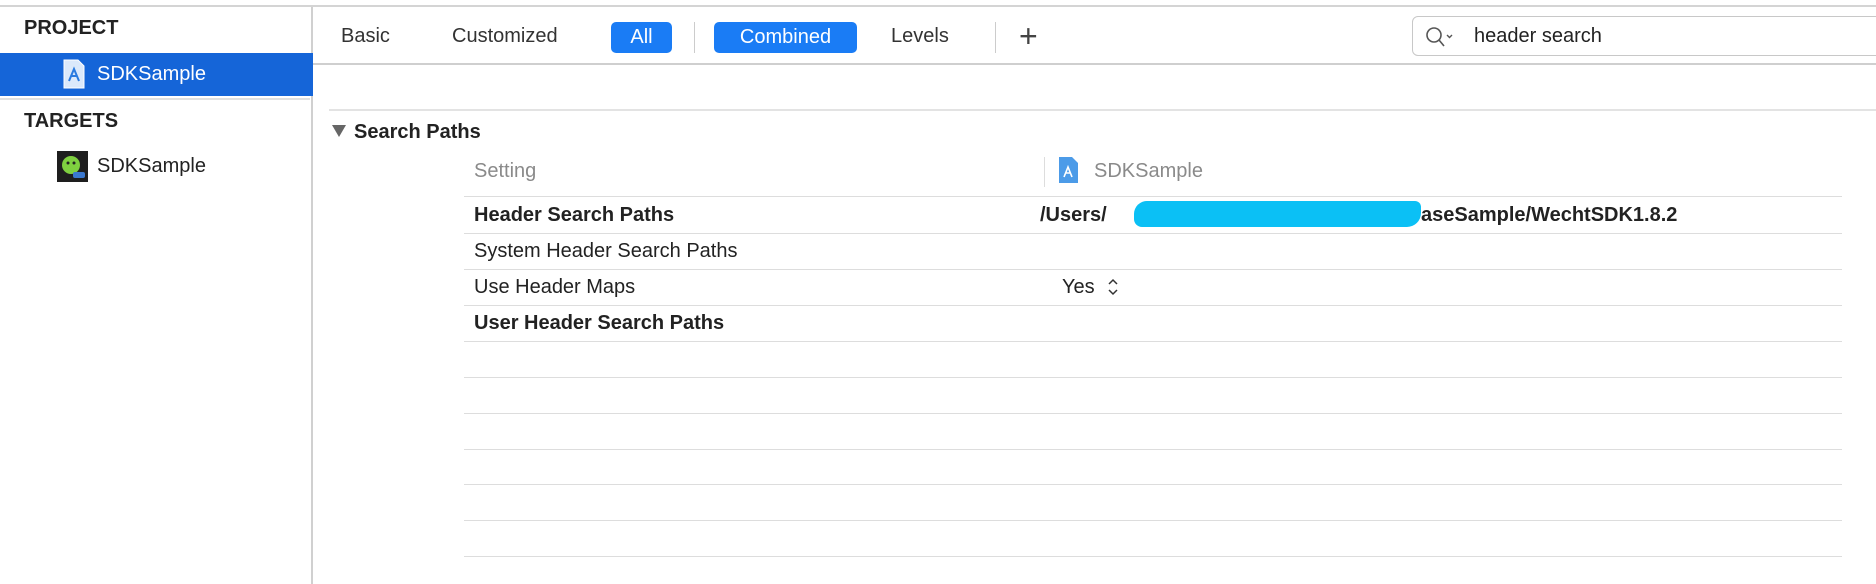 The width and height of the screenshot is (1876, 584). Describe the element at coordinates (1153, 287) in the screenshot. I see `table-row-use-header-maps: Use Header Maps Yes` at that location.